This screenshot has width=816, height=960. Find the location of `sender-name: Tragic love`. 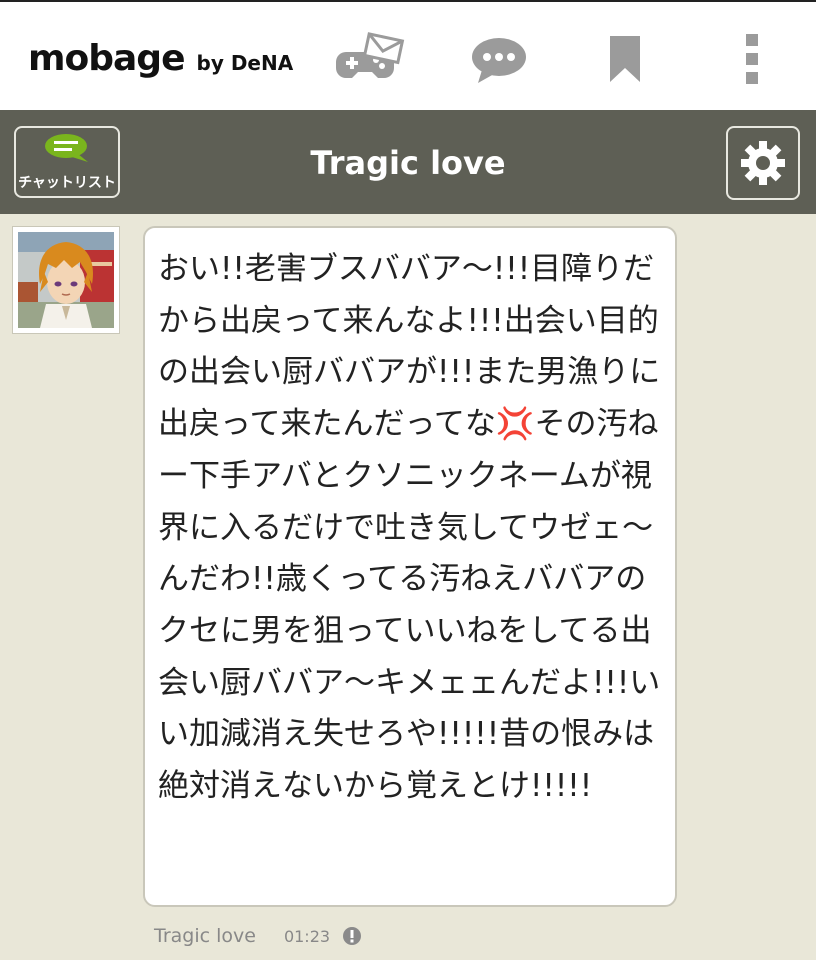

sender-name: Tragic love is located at coordinates (205, 936).